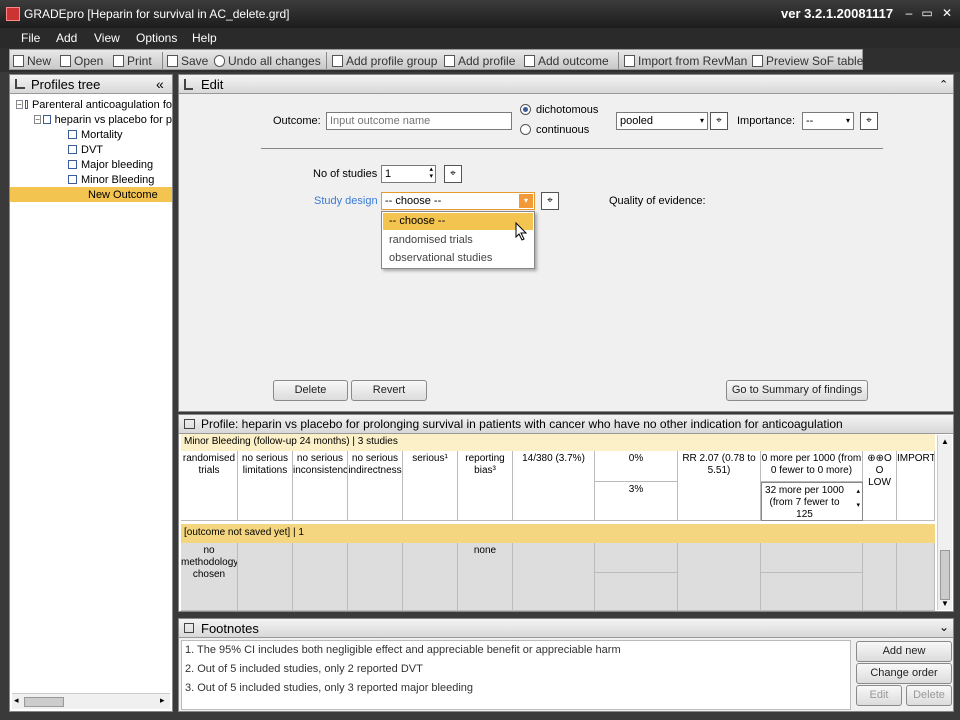 This screenshot has height=720, width=960. What do you see at coordinates (525, 129) in the screenshot?
I see `continuous-radio` at bounding box center [525, 129].